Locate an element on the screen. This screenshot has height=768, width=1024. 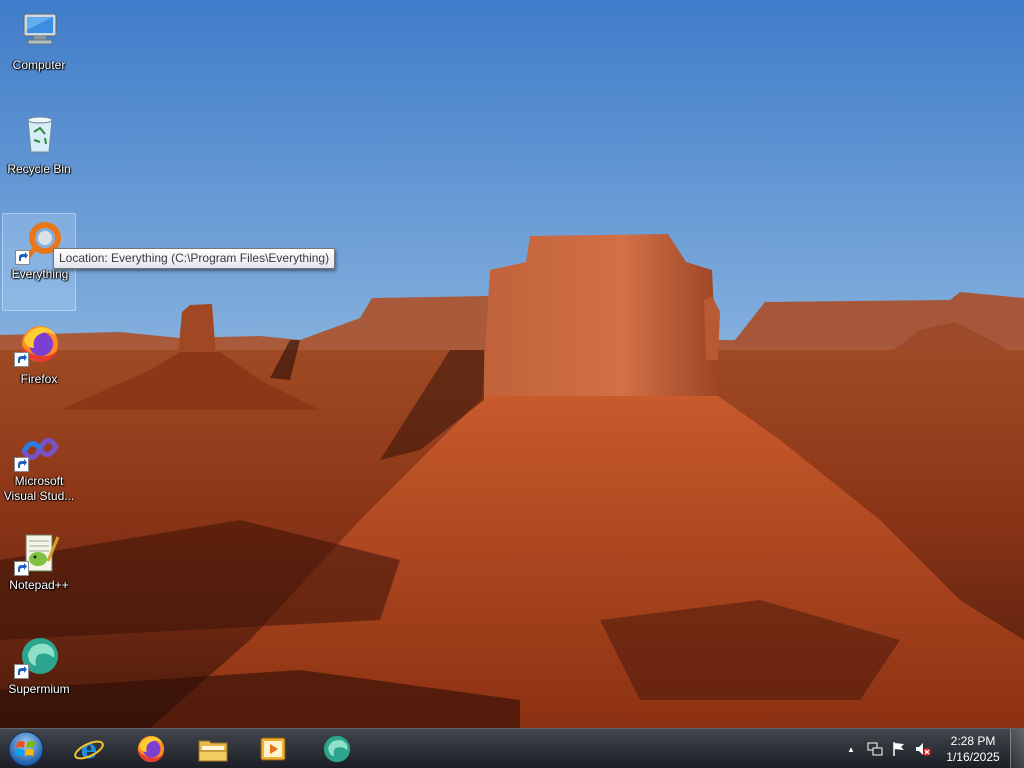
desktop-icon-label: Recycle Bin is located at coordinates (39, 169).